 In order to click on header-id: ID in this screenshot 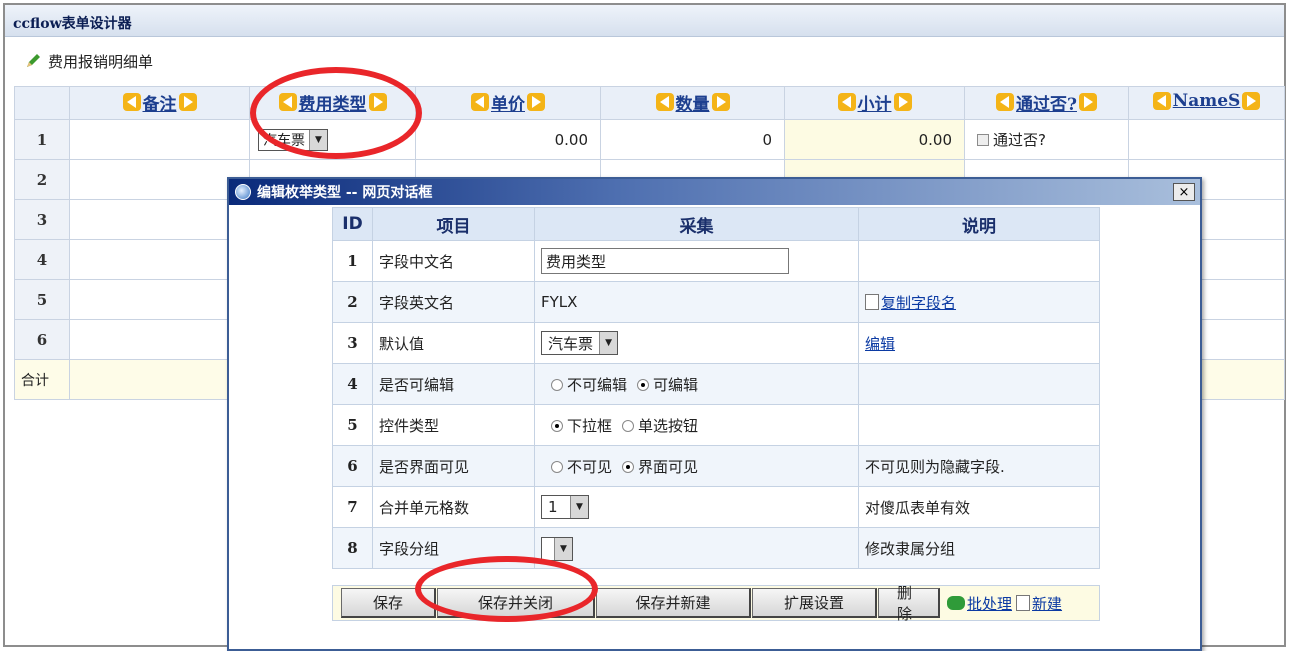, I will do `click(352, 224)`.